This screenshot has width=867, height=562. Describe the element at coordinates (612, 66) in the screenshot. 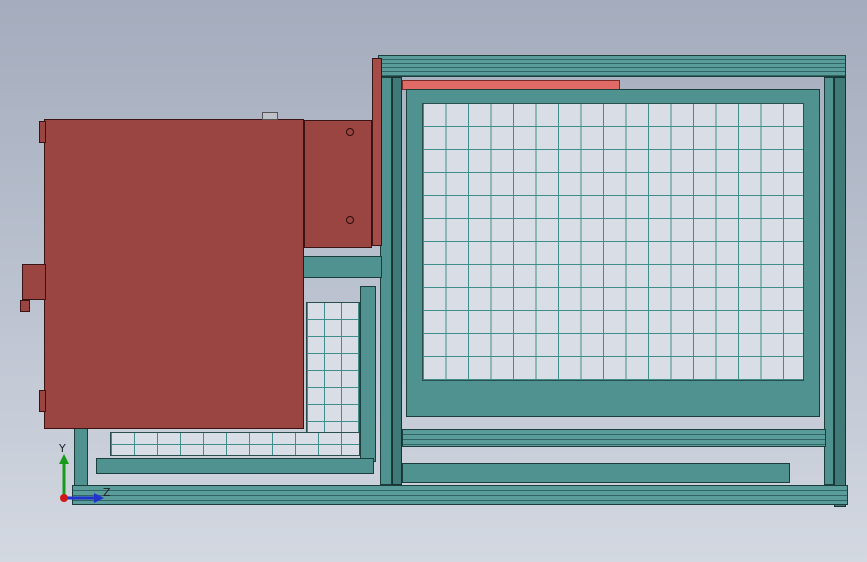

I see `top-rail` at that location.